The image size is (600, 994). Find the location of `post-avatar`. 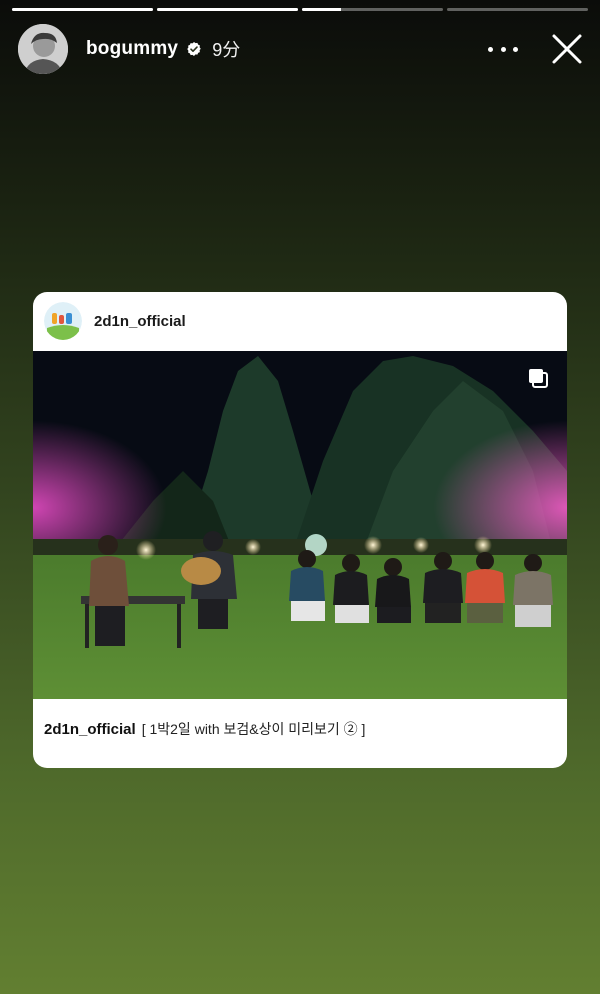

post-avatar is located at coordinates (63, 321).